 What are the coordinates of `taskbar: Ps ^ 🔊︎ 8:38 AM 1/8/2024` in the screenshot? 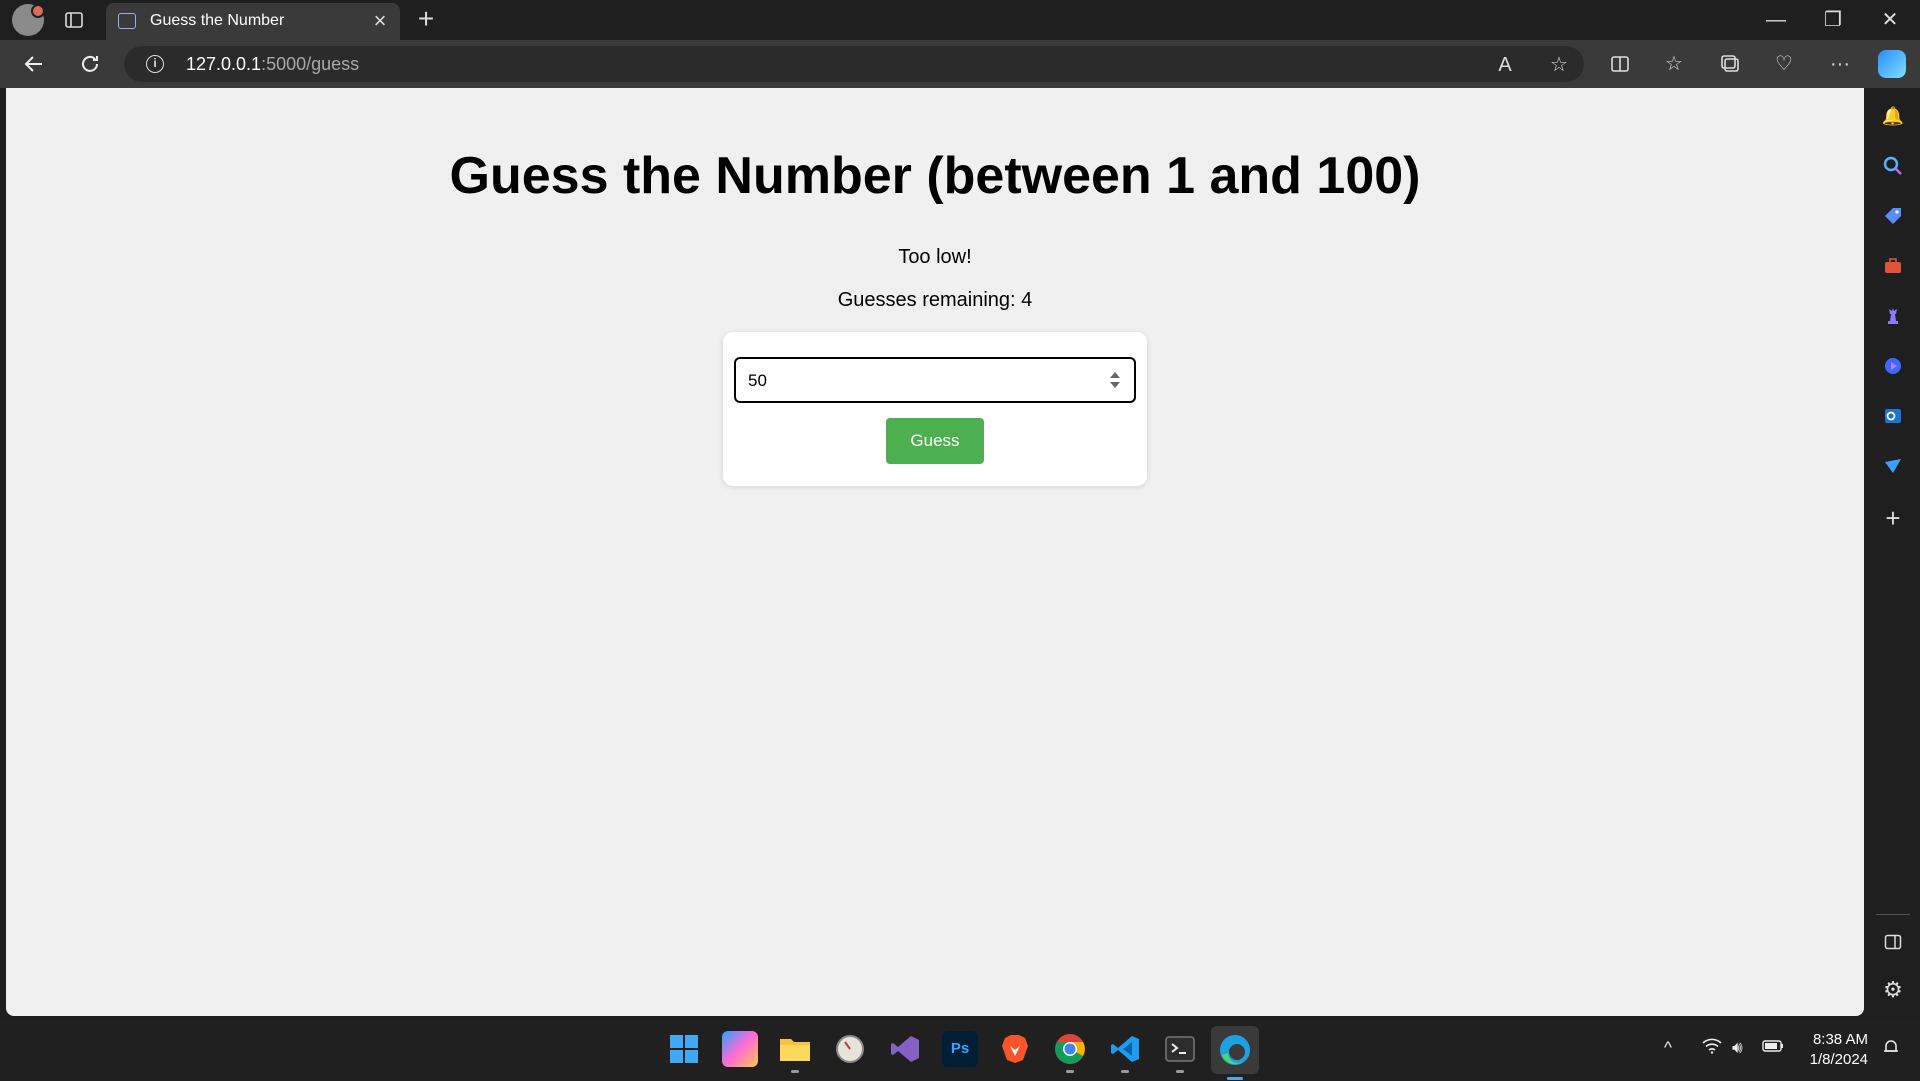 It's located at (960, 1050).